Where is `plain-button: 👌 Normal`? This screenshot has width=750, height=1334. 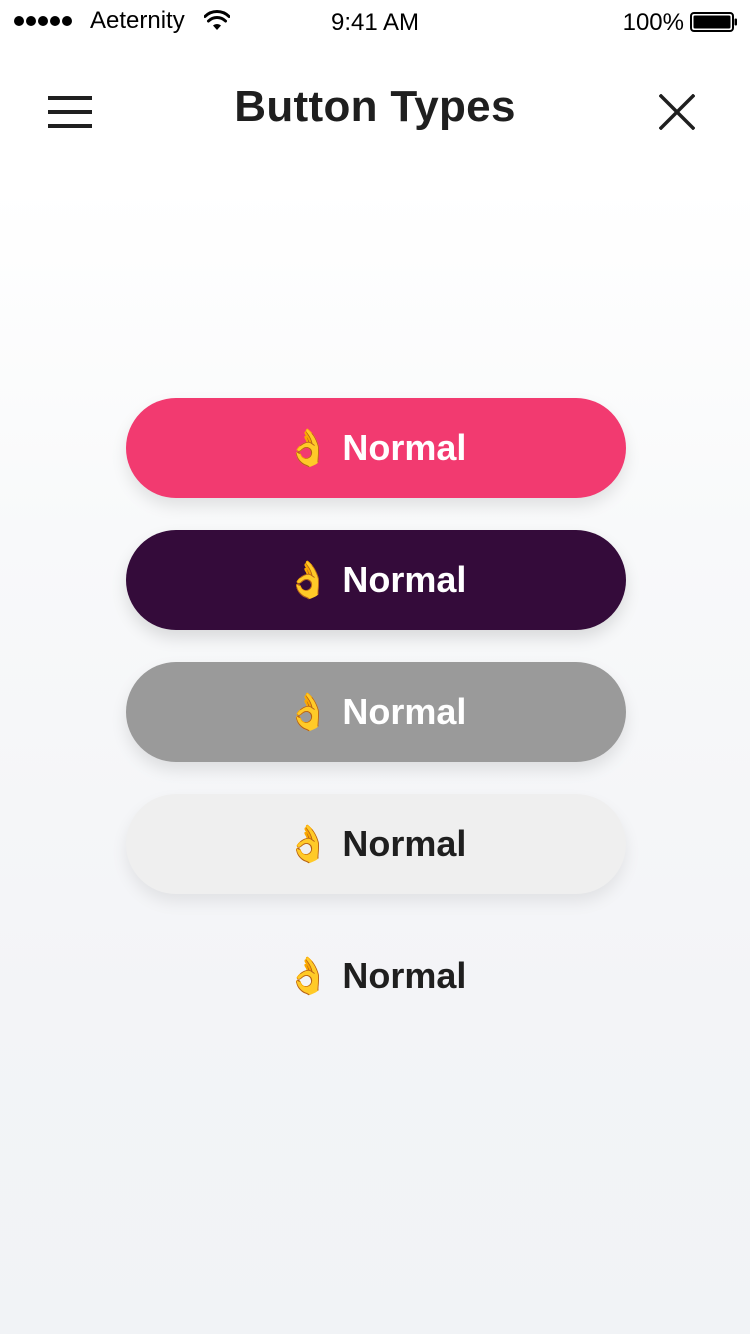
plain-button: 👌 Normal is located at coordinates (376, 976).